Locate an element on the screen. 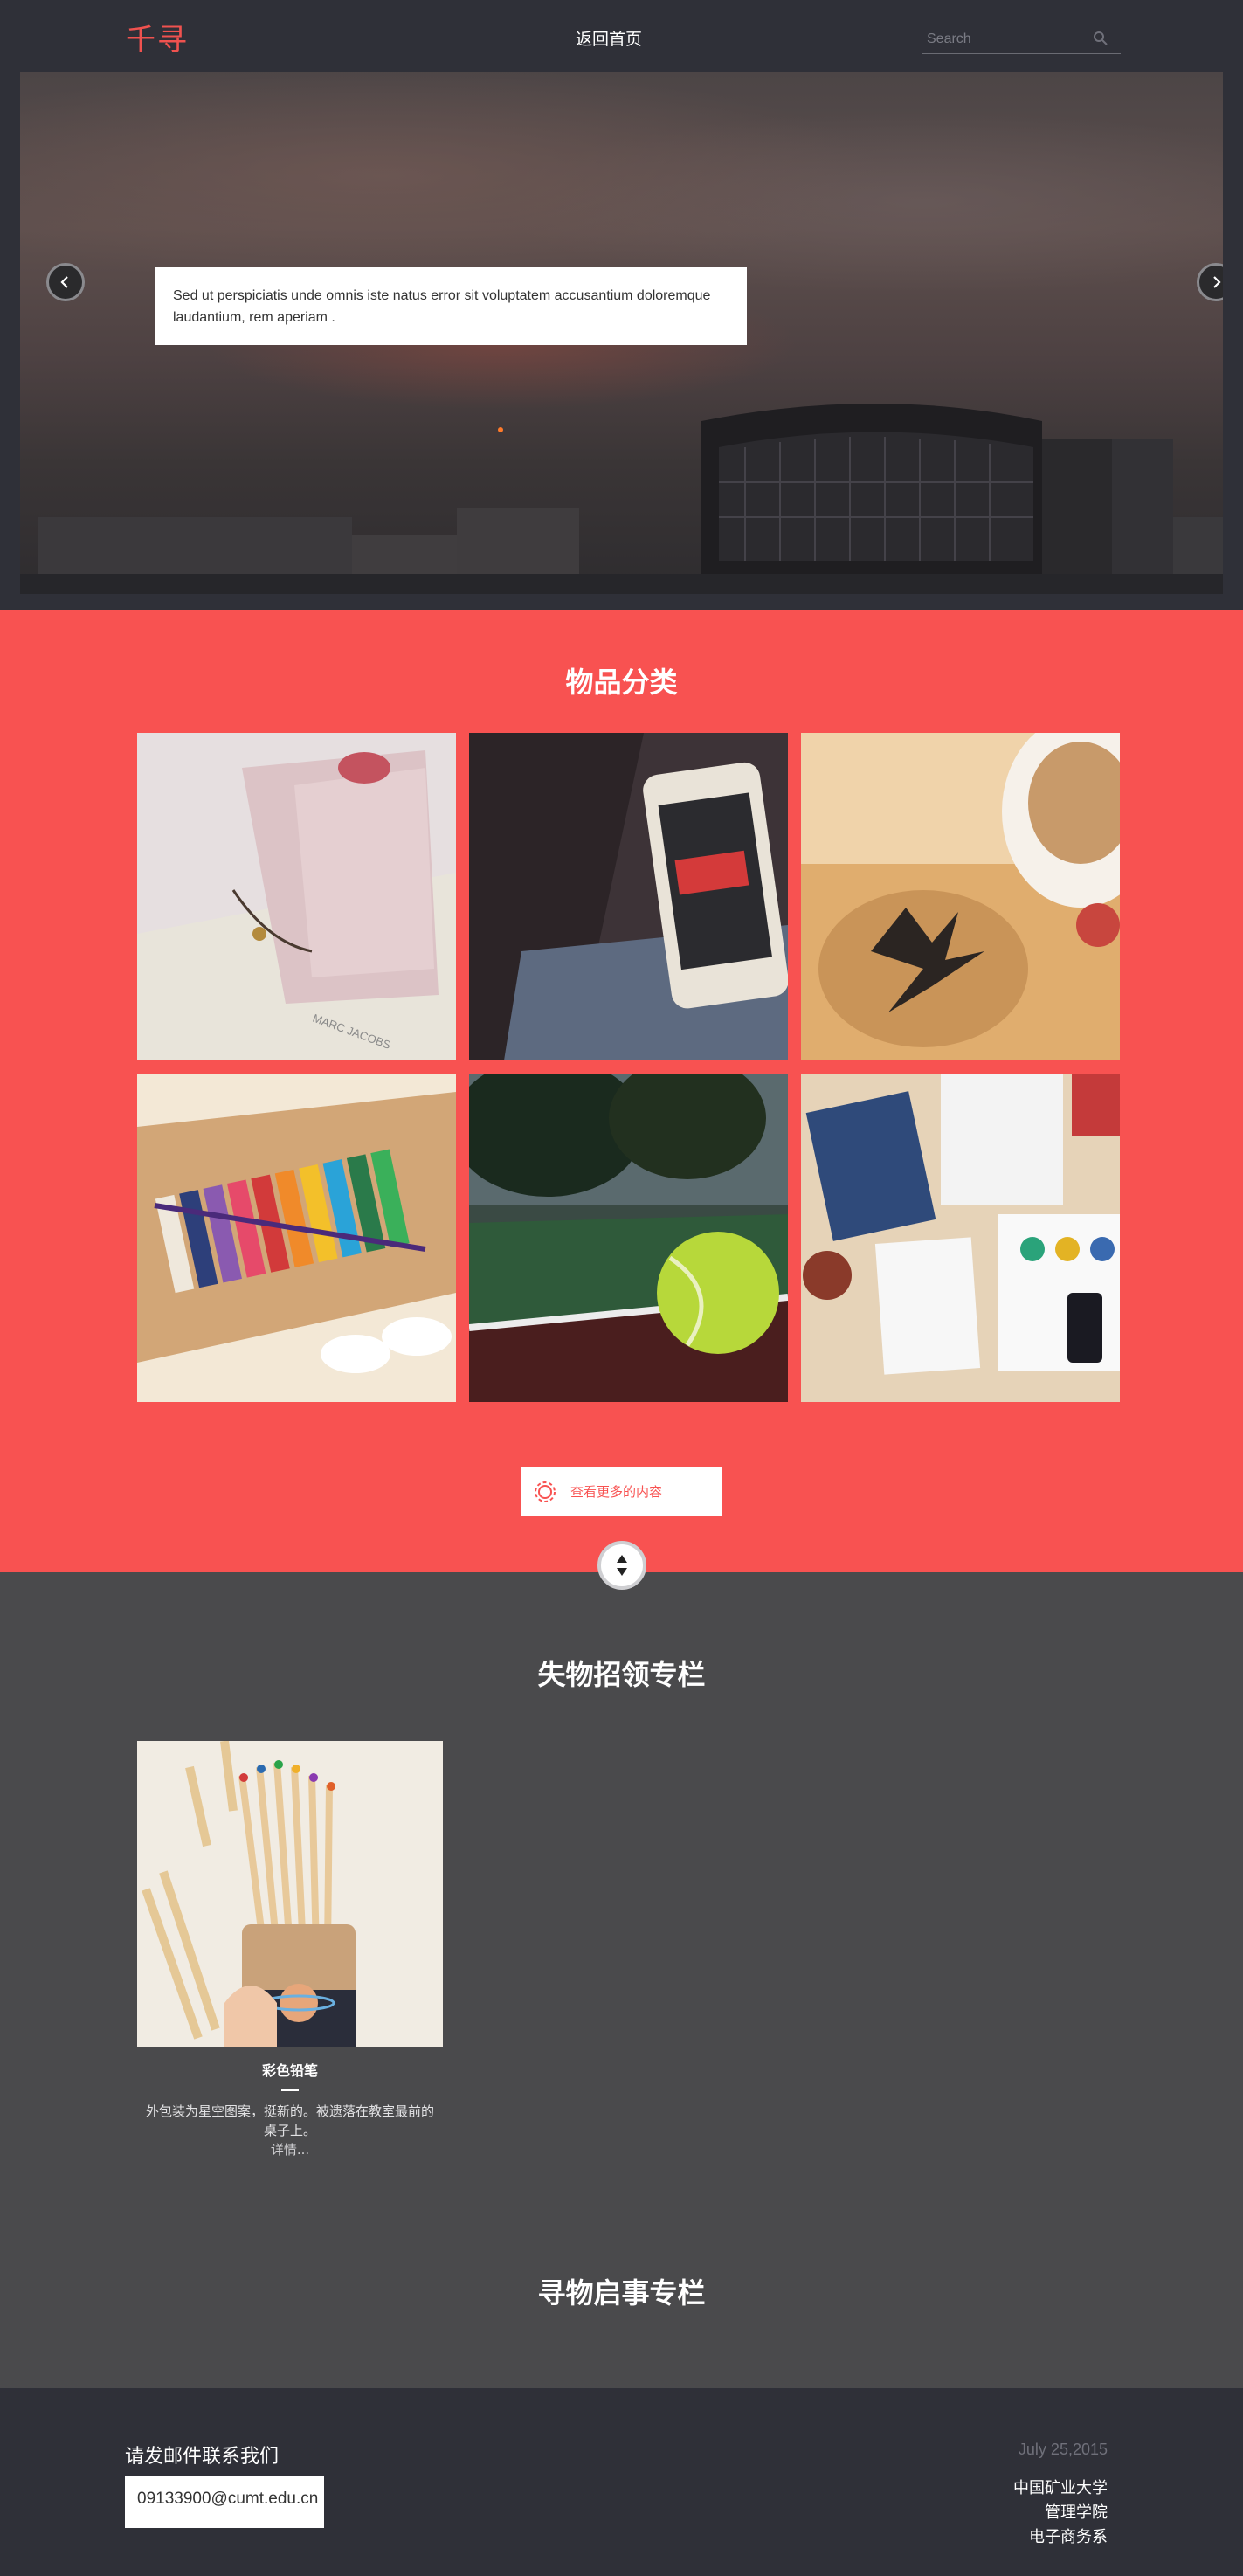 The width and height of the screenshot is (1243, 2576). category-tile-coaster is located at coordinates (960, 897).